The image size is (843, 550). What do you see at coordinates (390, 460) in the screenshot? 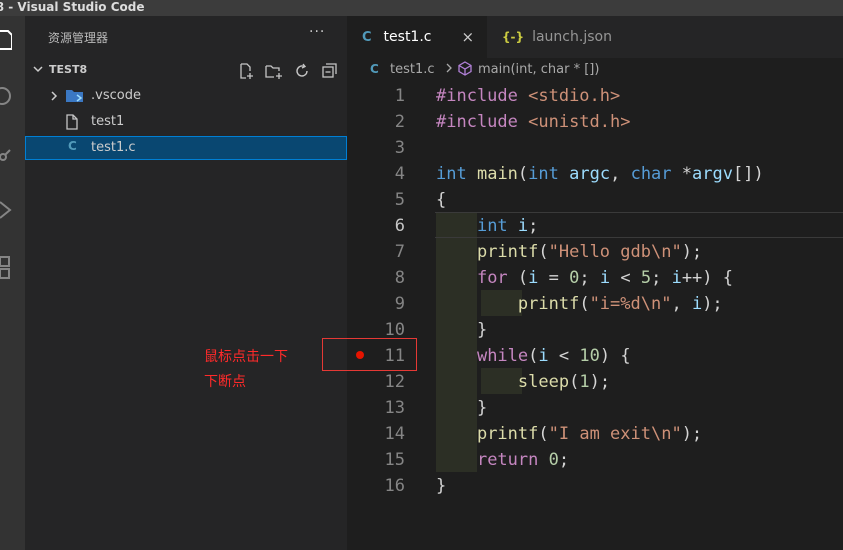
I see `line-number: 15` at bounding box center [390, 460].